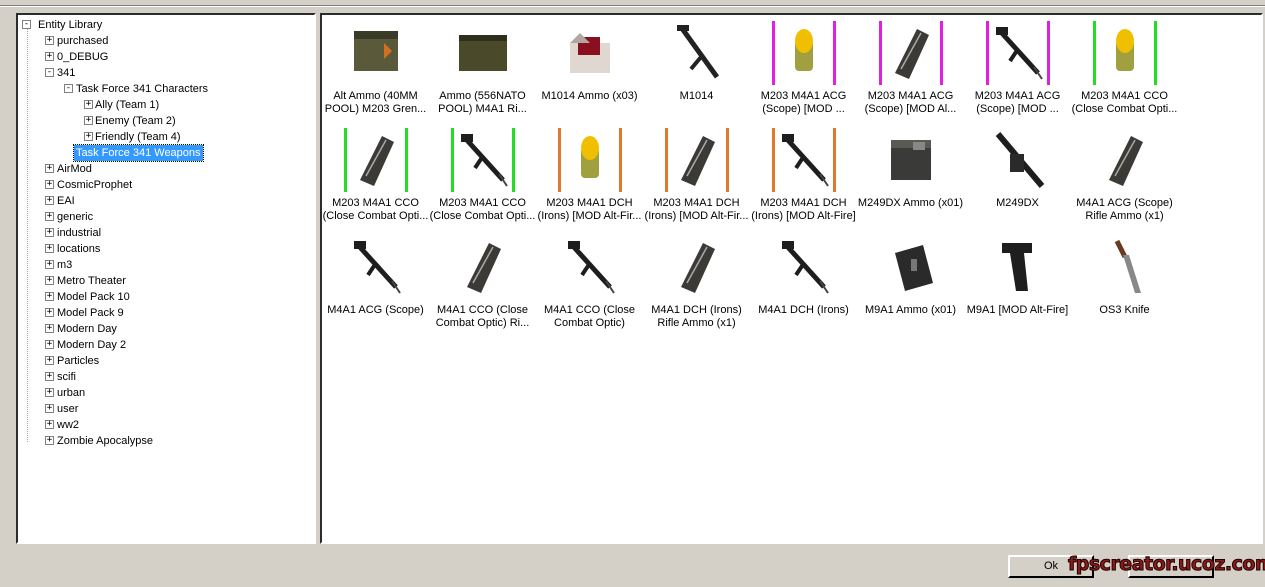 This screenshot has width=1265, height=587. I want to click on knife-icon, so click(1125, 267).